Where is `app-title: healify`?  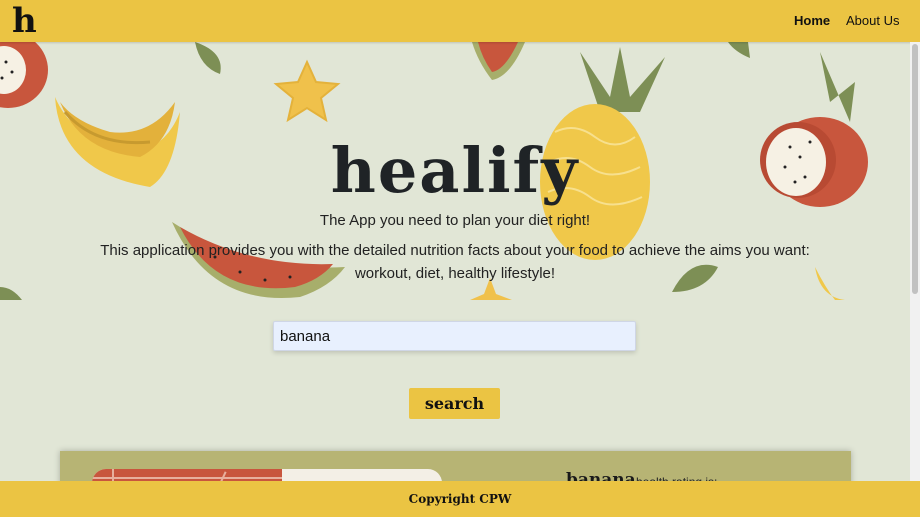
app-title: healify is located at coordinates (455, 170).